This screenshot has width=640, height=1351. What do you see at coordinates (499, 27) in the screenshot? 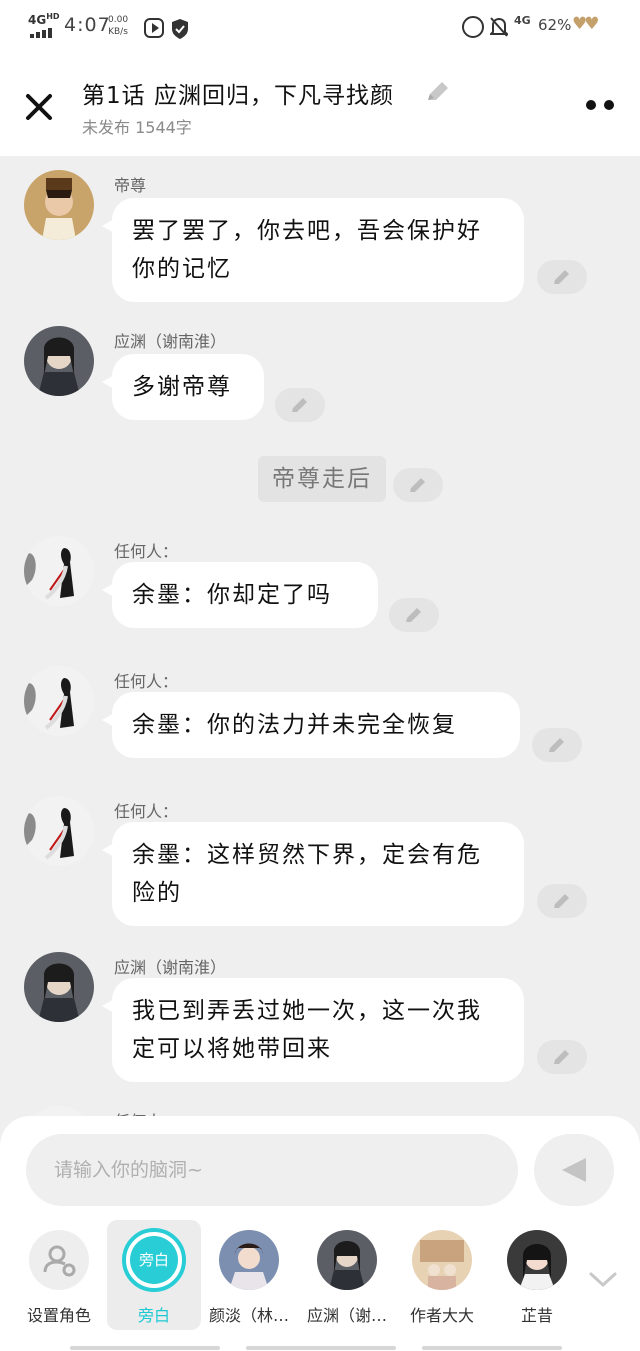
I see `bell-muted-icon` at bounding box center [499, 27].